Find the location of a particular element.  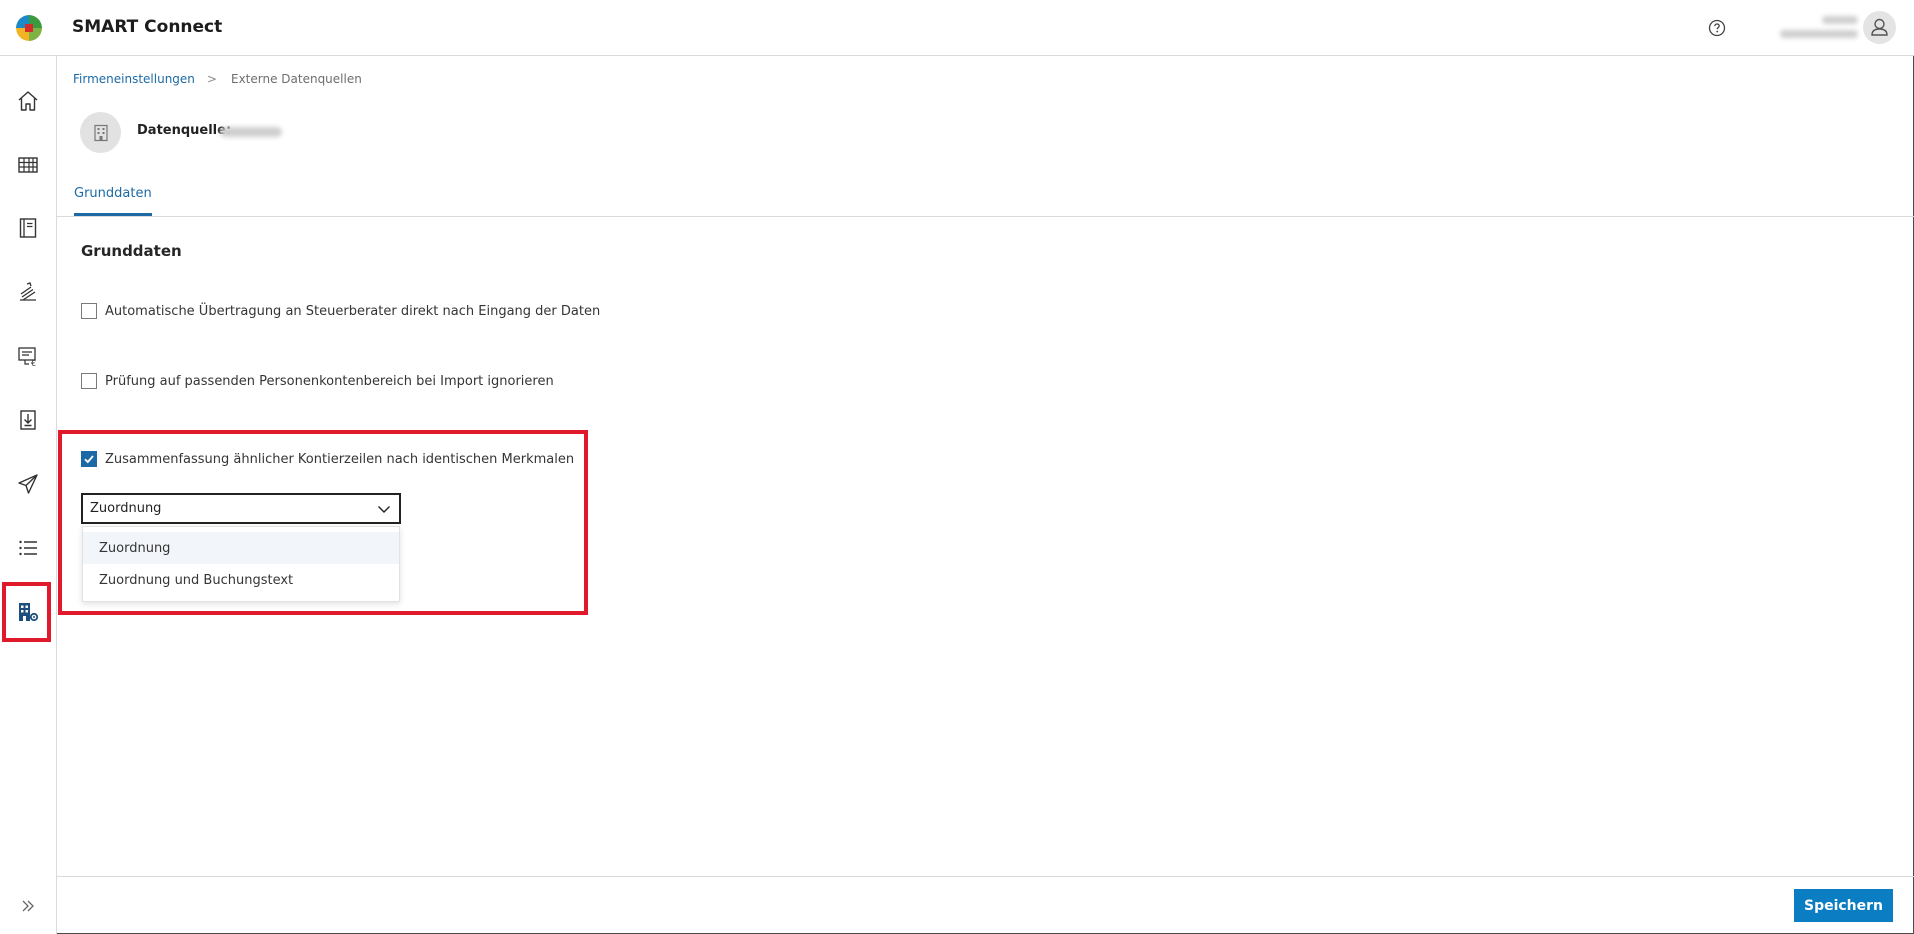

checkbox-ignore-account-check is located at coordinates (89, 381).